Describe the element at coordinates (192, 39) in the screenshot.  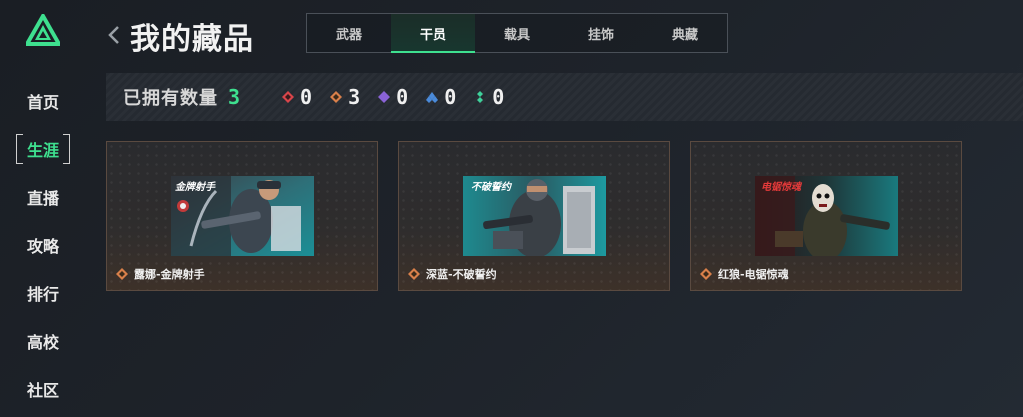
I see `page-title: 我的藏品` at that location.